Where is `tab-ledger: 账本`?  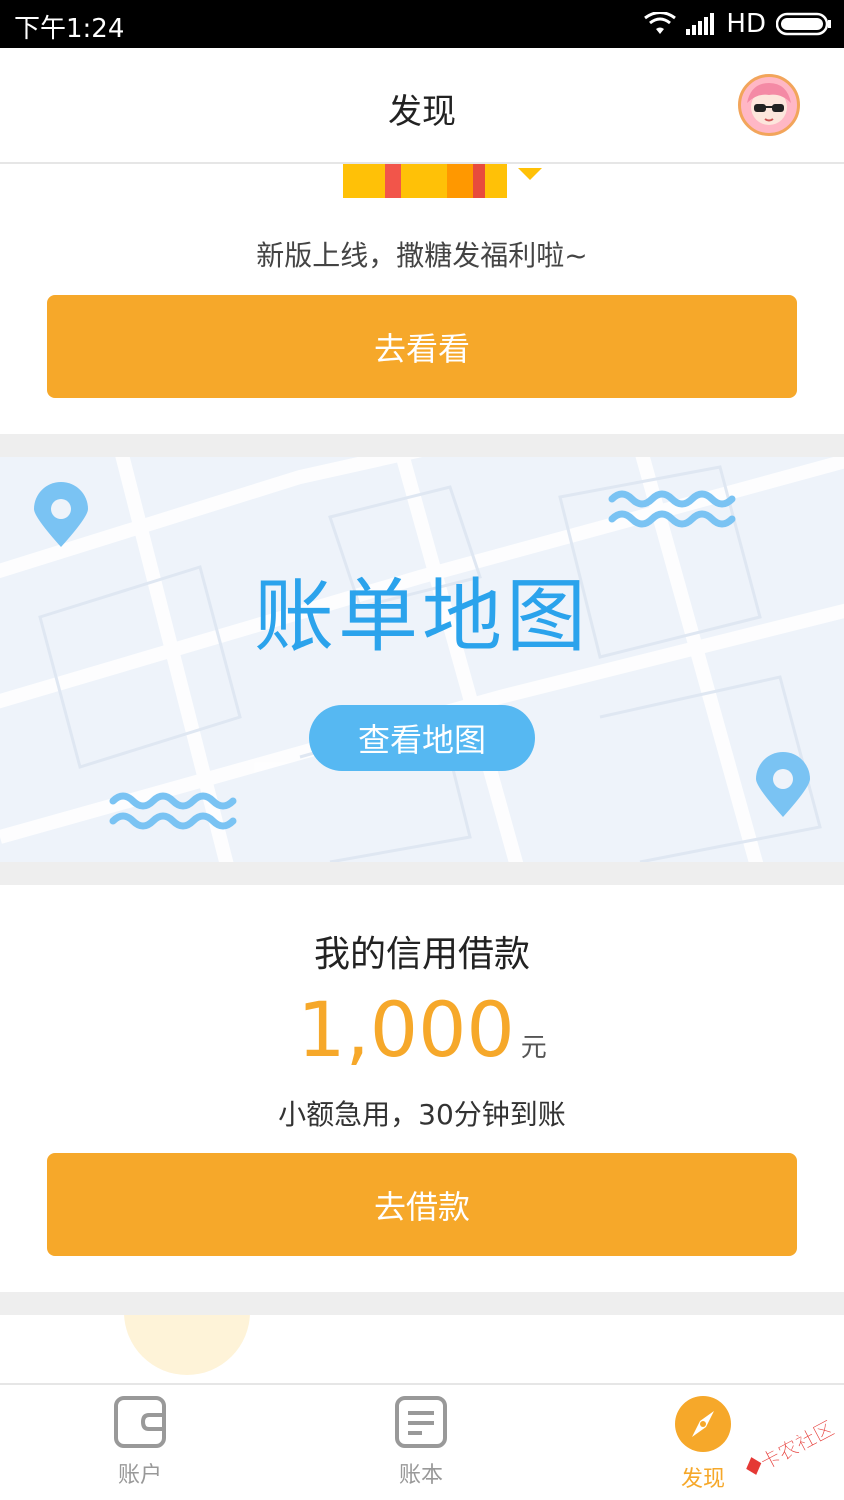
tab-ledger: 账本 is located at coordinates (421, 1445).